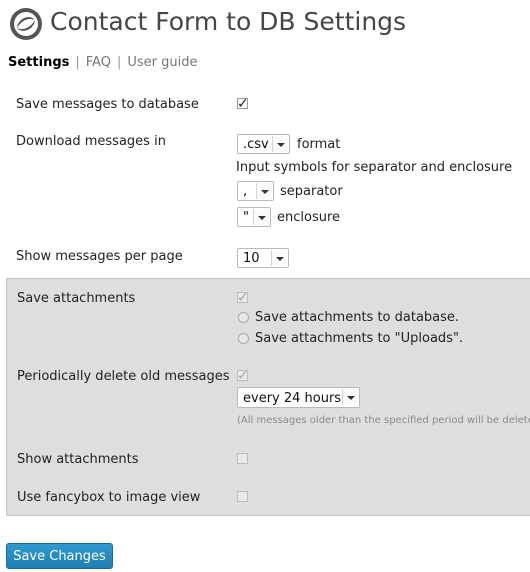 This screenshot has height=572, width=530. Describe the element at coordinates (357, 317) in the screenshot. I see `save-to-database-label: Save attachments to database.` at that location.